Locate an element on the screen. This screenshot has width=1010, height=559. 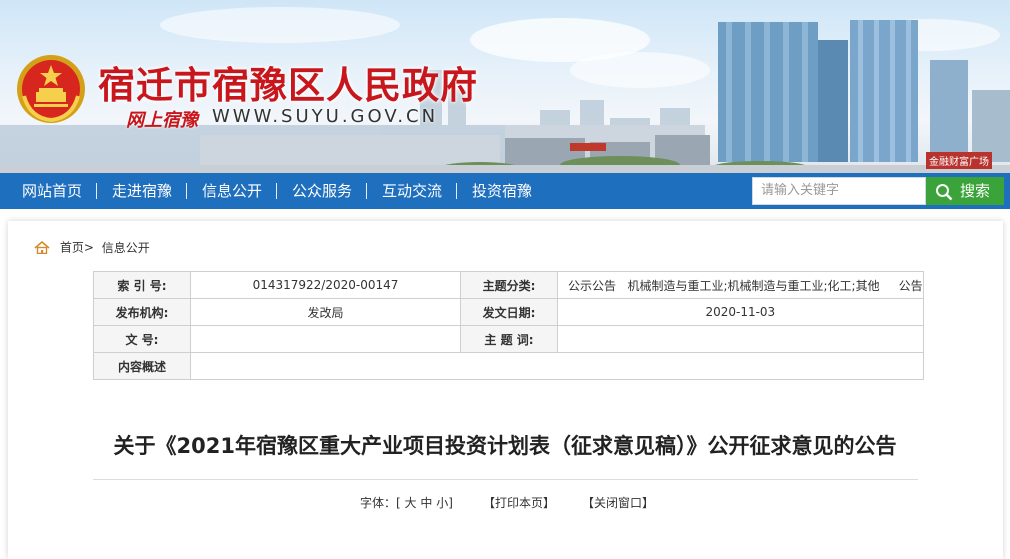
nav-item-home: 网站首页 is located at coordinates (52, 191).